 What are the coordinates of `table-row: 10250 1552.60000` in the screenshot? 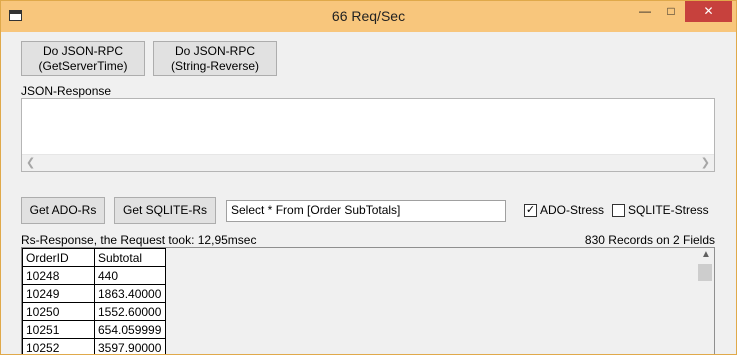 It's located at (94, 311).